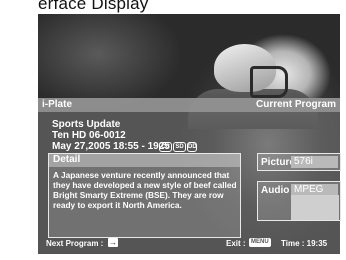 The height and width of the screenshot is (260, 346). I want to click on next-arrow-icon: →, so click(113, 242).